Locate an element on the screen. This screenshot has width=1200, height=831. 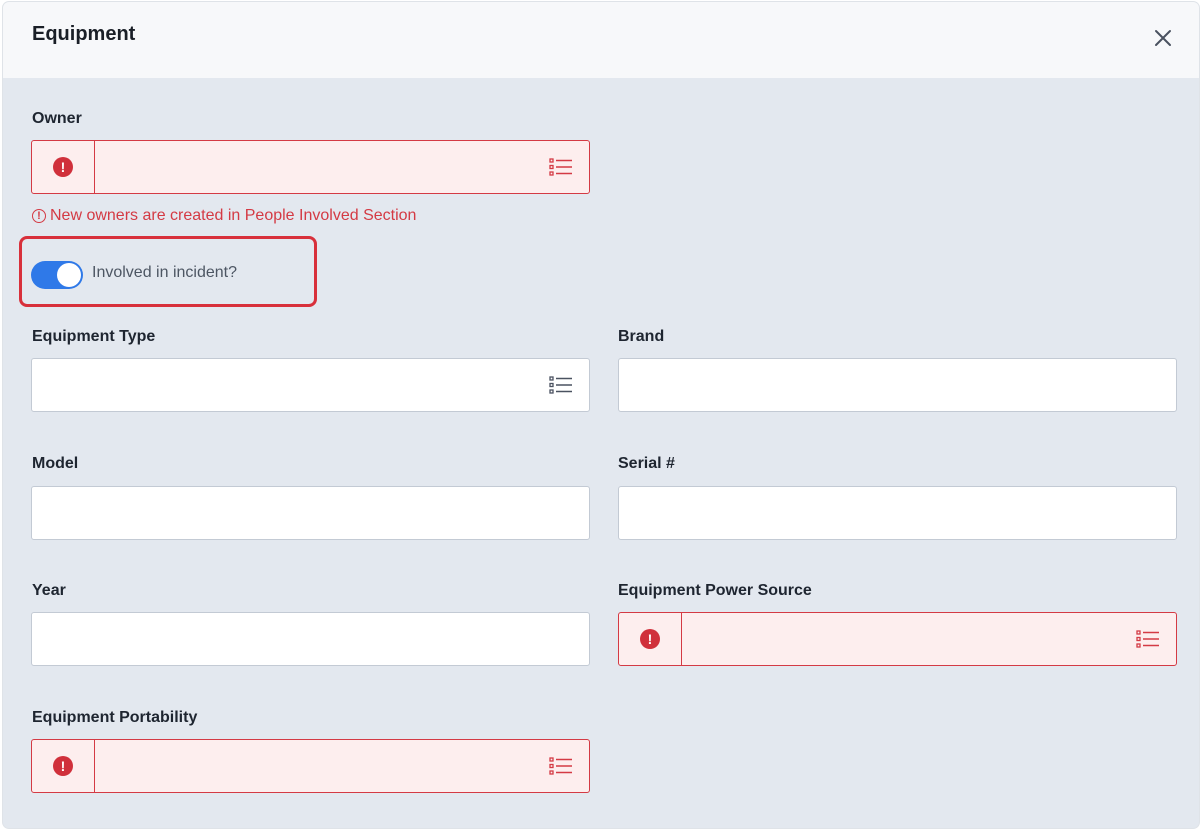
model-input is located at coordinates (310, 513).